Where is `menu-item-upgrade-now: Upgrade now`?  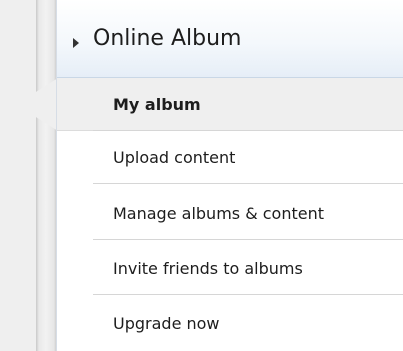
menu-item-upgrade-now: Upgrade now is located at coordinates (248, 323).